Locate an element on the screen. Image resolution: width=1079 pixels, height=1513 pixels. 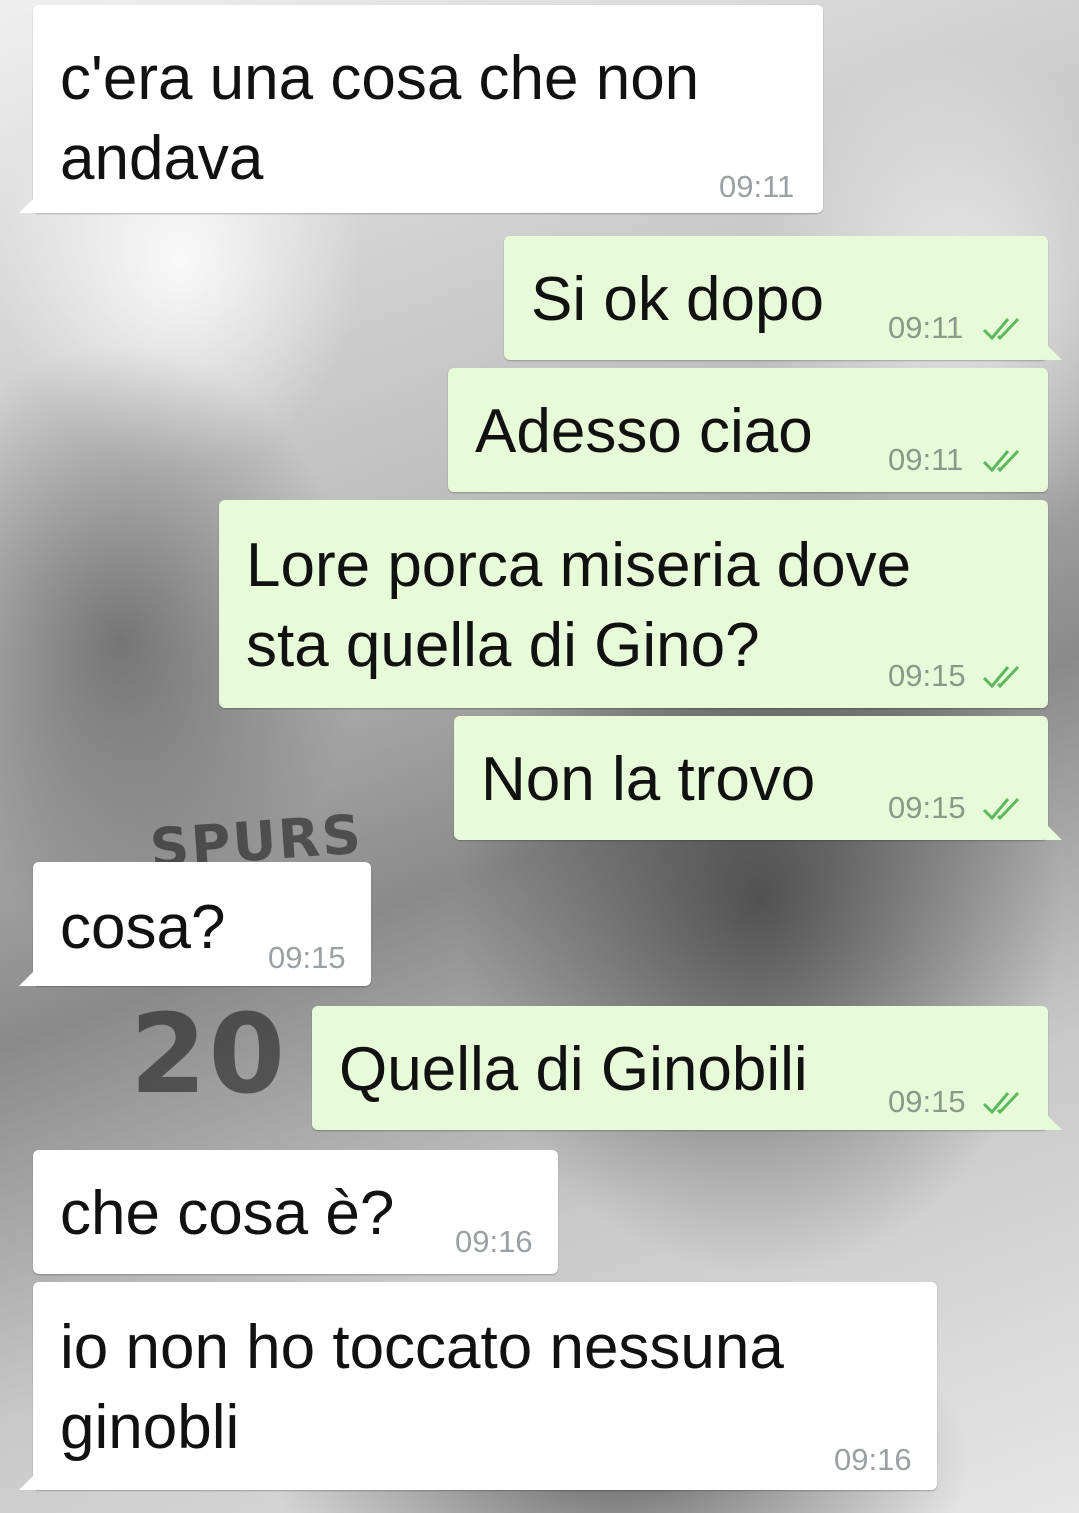
message-line: cosa? is located at coordinates (143, 927).